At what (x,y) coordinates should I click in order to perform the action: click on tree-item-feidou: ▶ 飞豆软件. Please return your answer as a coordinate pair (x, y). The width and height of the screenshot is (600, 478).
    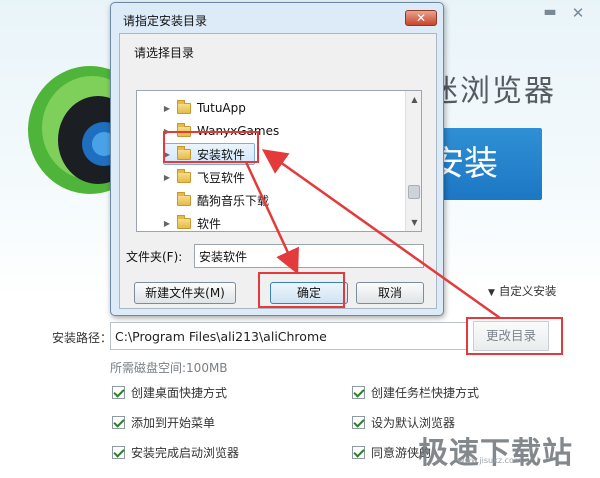
    Looking at the image, I should click on (203, 177).